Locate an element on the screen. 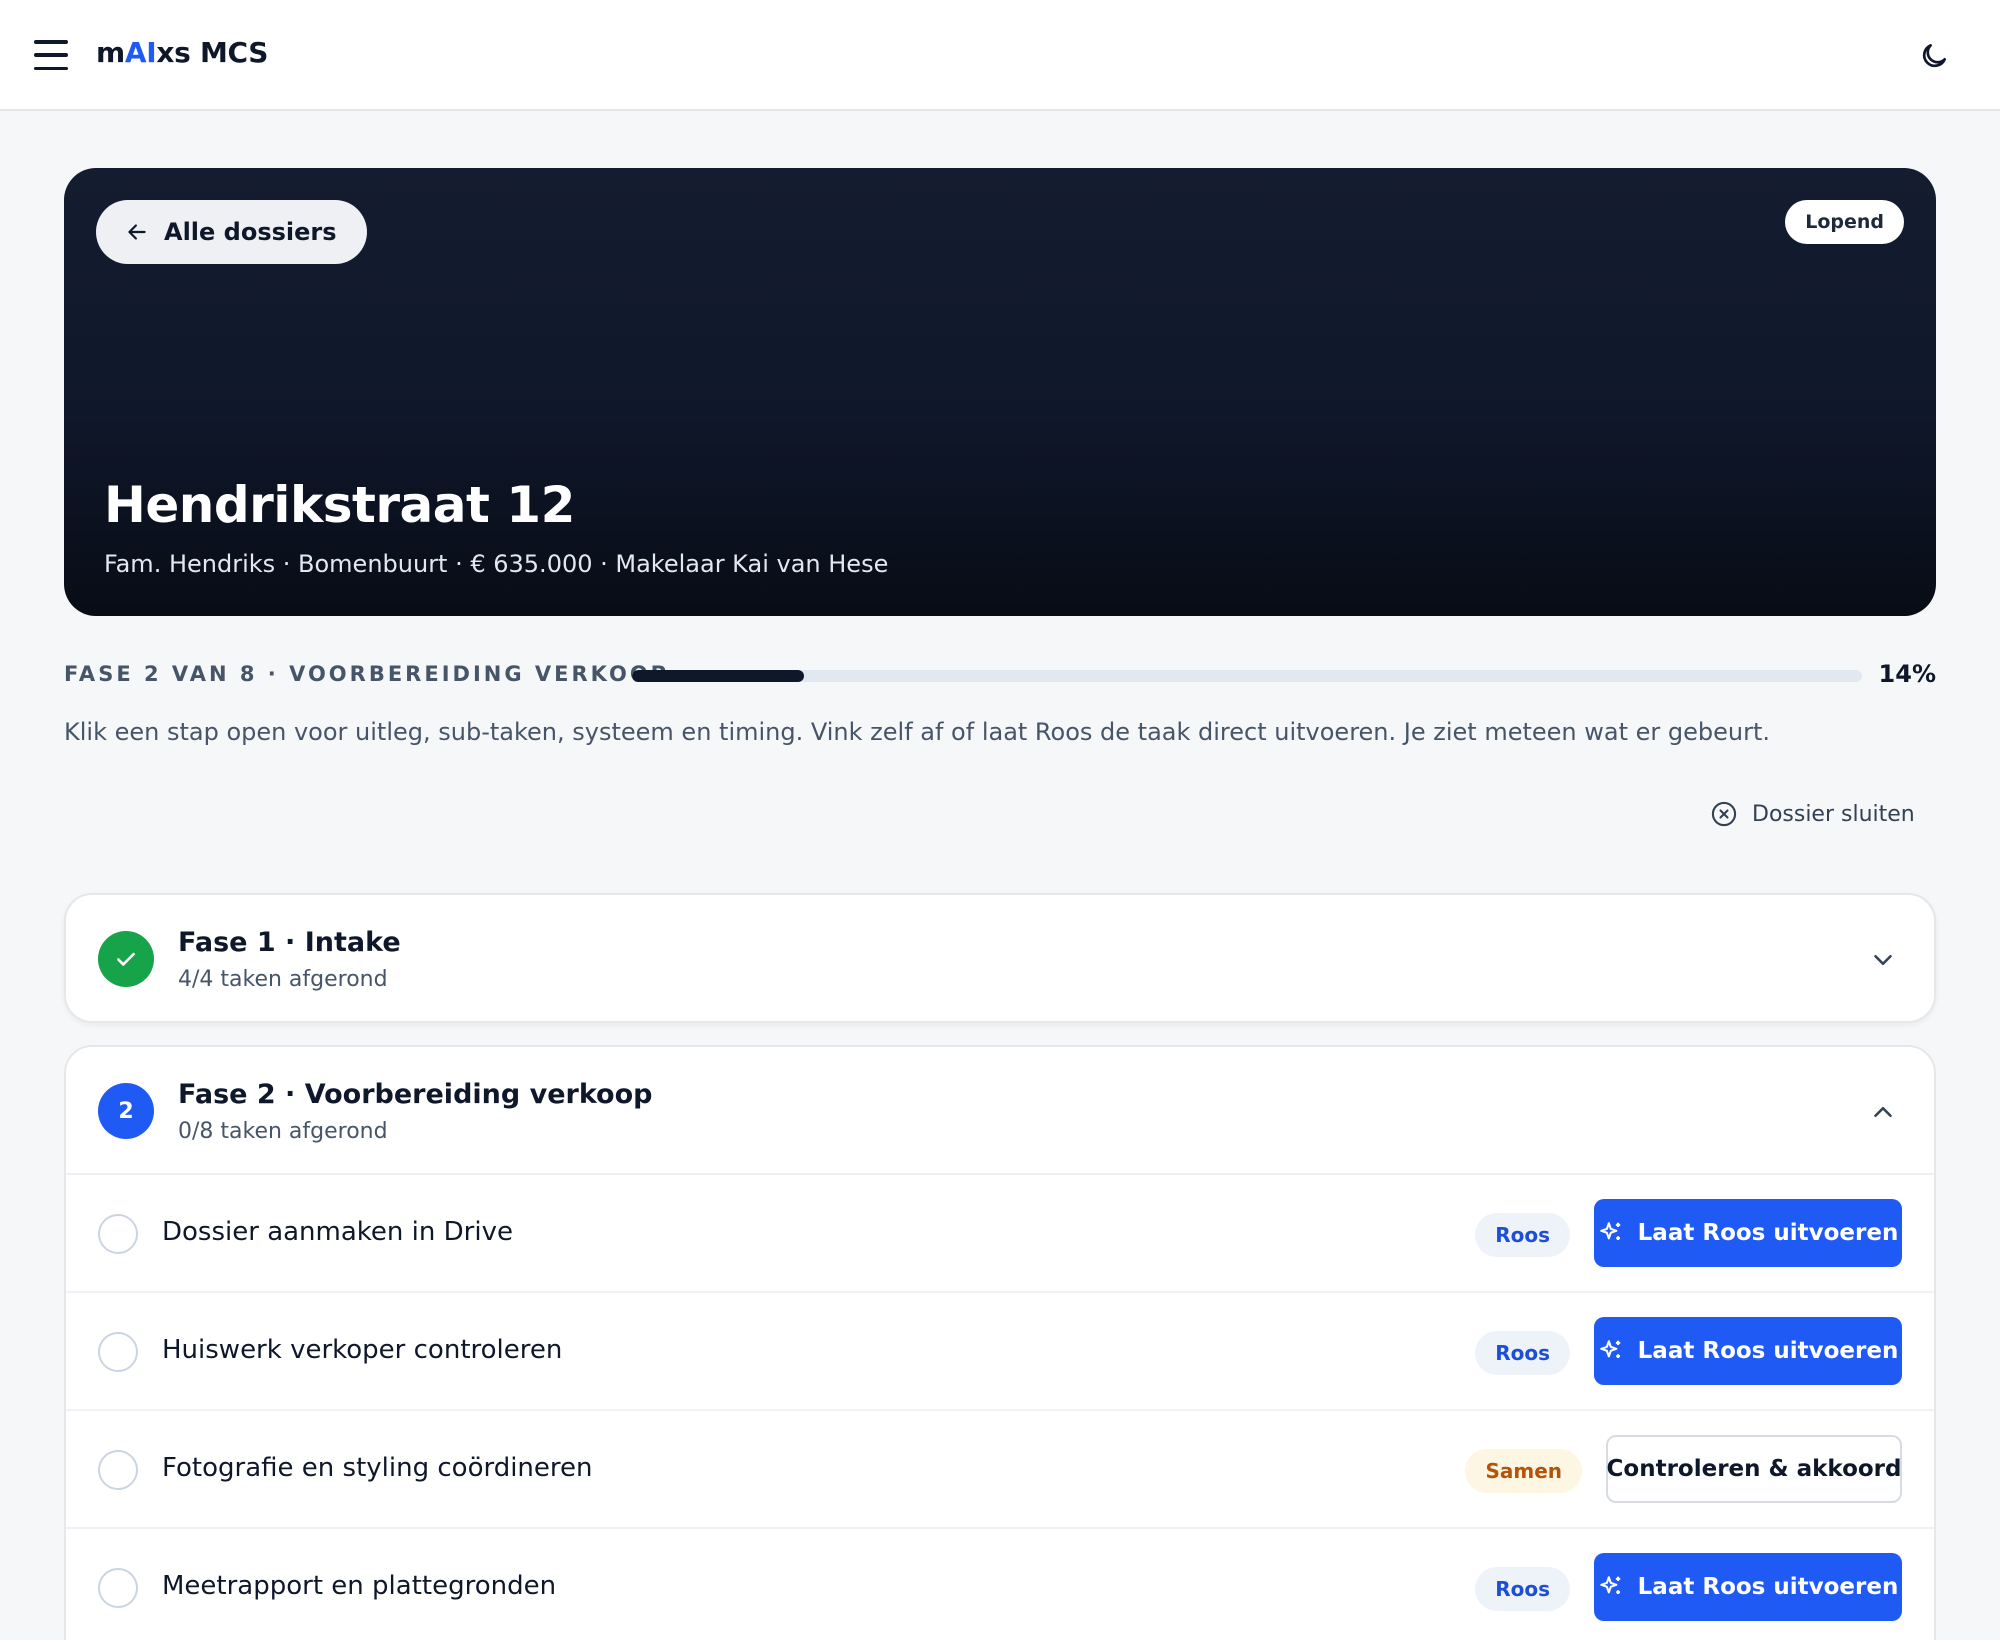  brand-suffix: xs MCS is located at coordinates (212, 52).